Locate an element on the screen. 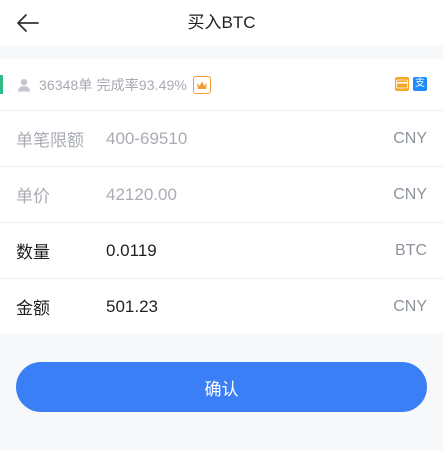 The width and height of the screenshot is (443, 450). price-value: 42120.00 is located at coordinates (141, 194).